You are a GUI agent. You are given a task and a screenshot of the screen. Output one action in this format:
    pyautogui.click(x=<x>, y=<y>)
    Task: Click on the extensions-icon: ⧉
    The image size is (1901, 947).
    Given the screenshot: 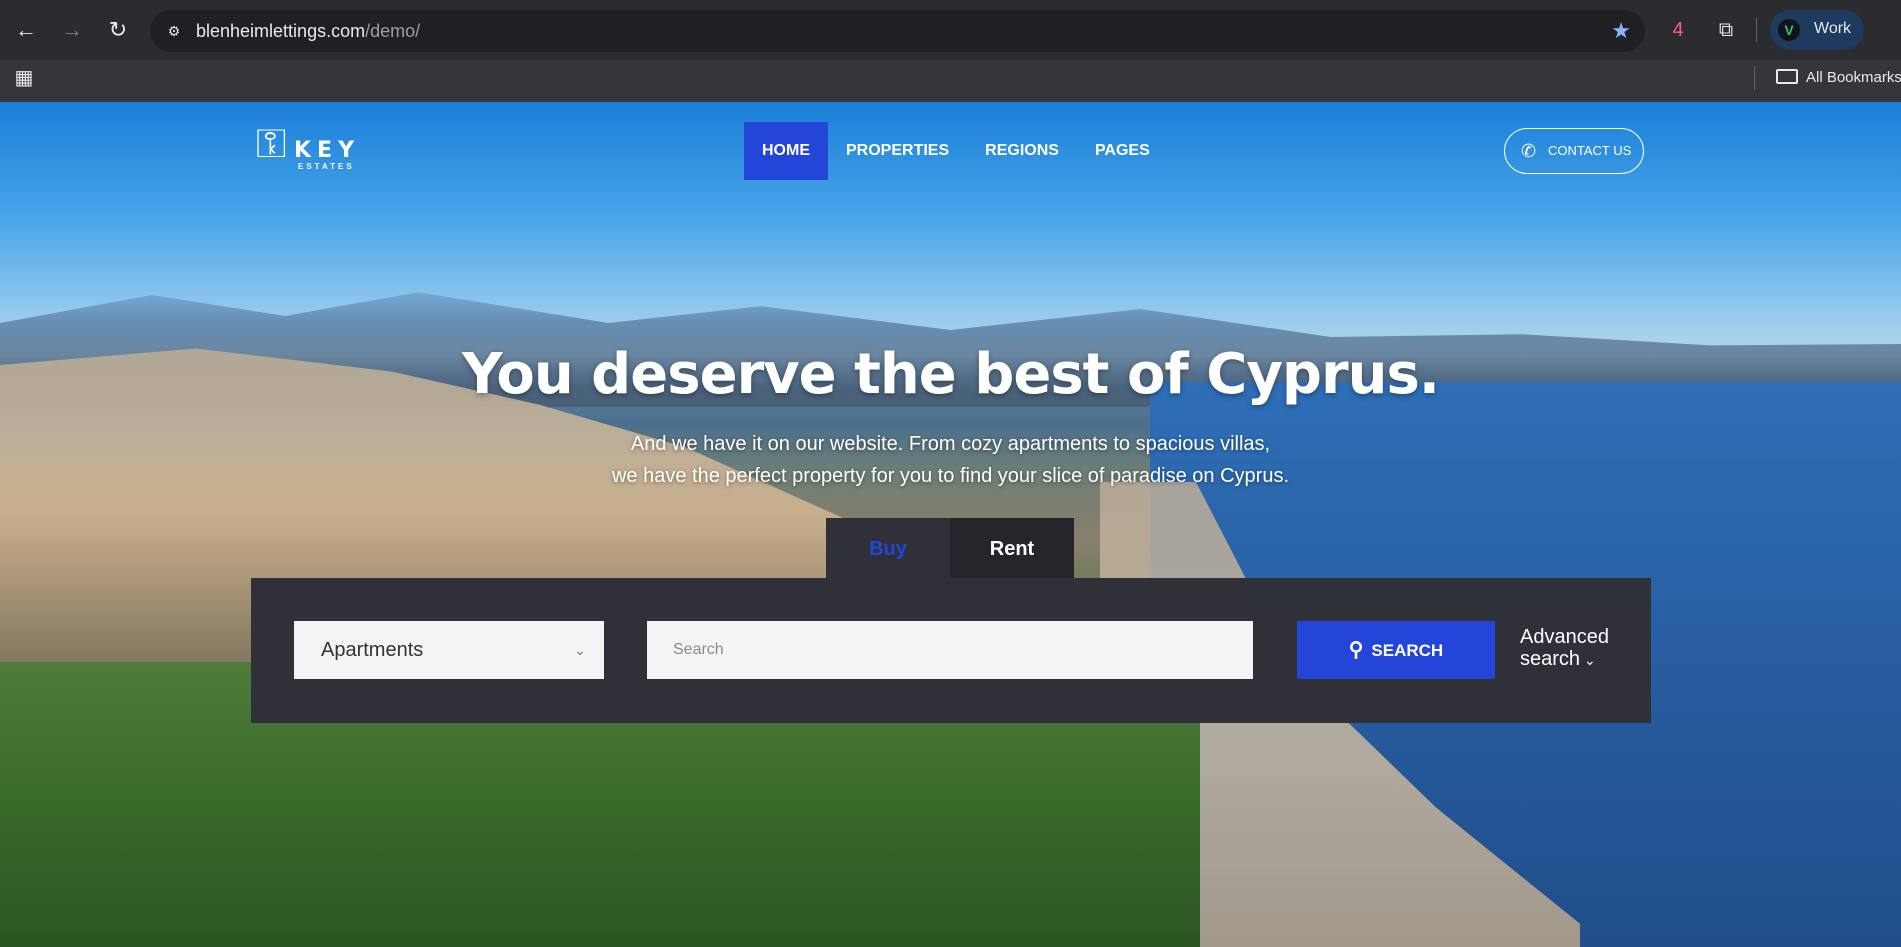 What is the action you would take?
    pyautogui.click(x=1726, y=30)
    